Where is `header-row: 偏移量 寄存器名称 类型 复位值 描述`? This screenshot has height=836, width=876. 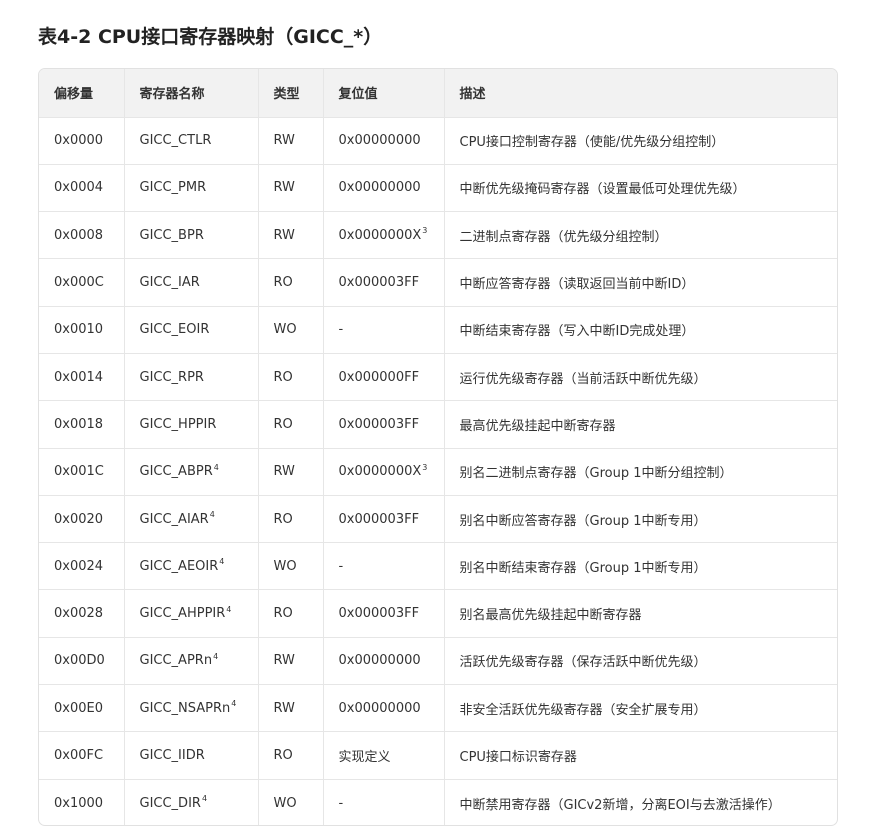
header-row: 偏移量 寄存器名称 类型 复位值 描述 is located at coordinates (438, 93).